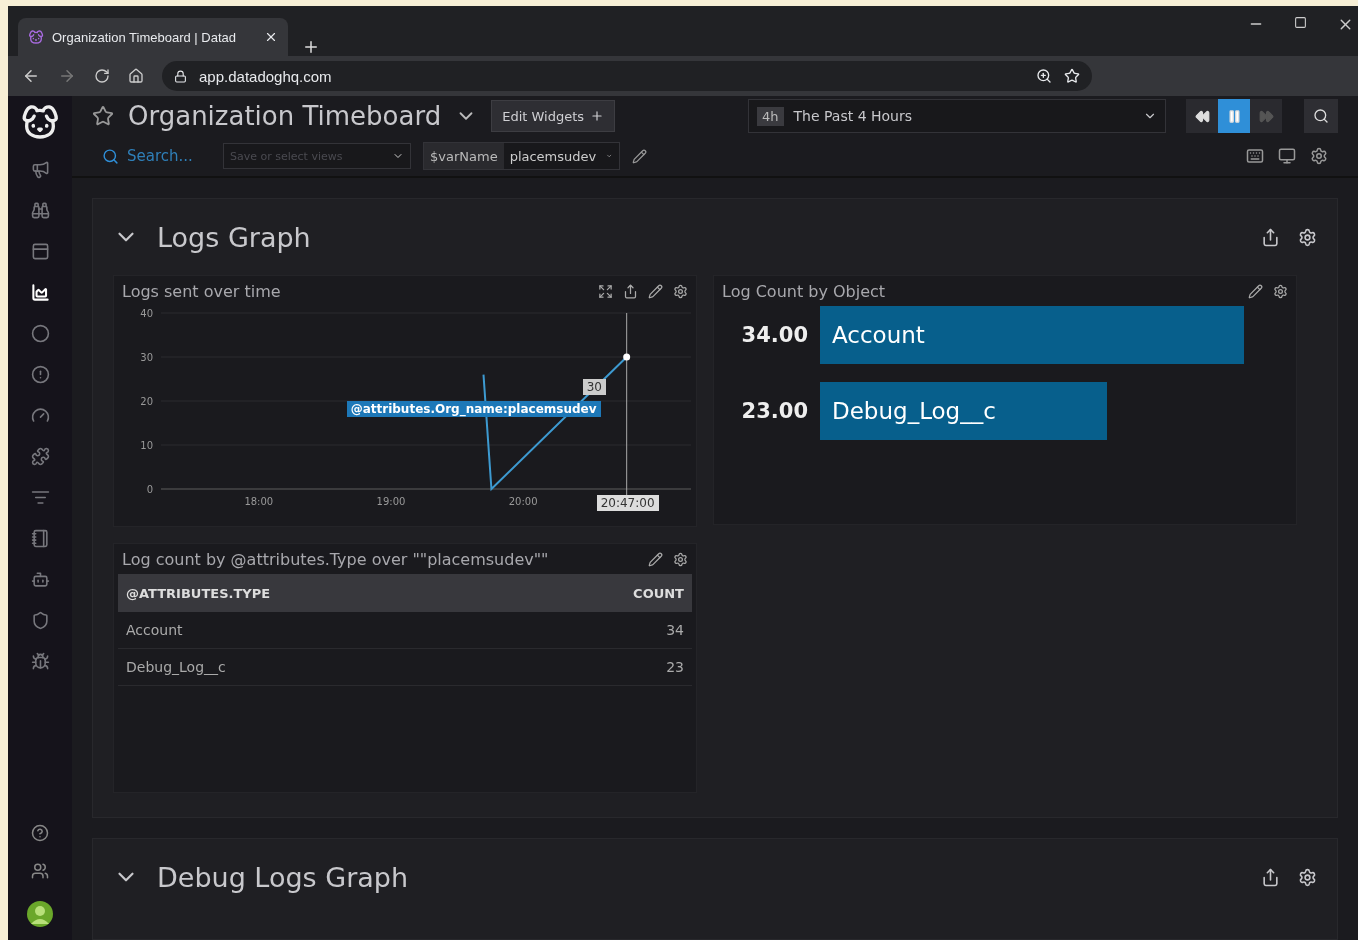 Image resolution: width=1358 pixels, height=940 pixels. I want to click on rewind-button, so click(1202, 116).